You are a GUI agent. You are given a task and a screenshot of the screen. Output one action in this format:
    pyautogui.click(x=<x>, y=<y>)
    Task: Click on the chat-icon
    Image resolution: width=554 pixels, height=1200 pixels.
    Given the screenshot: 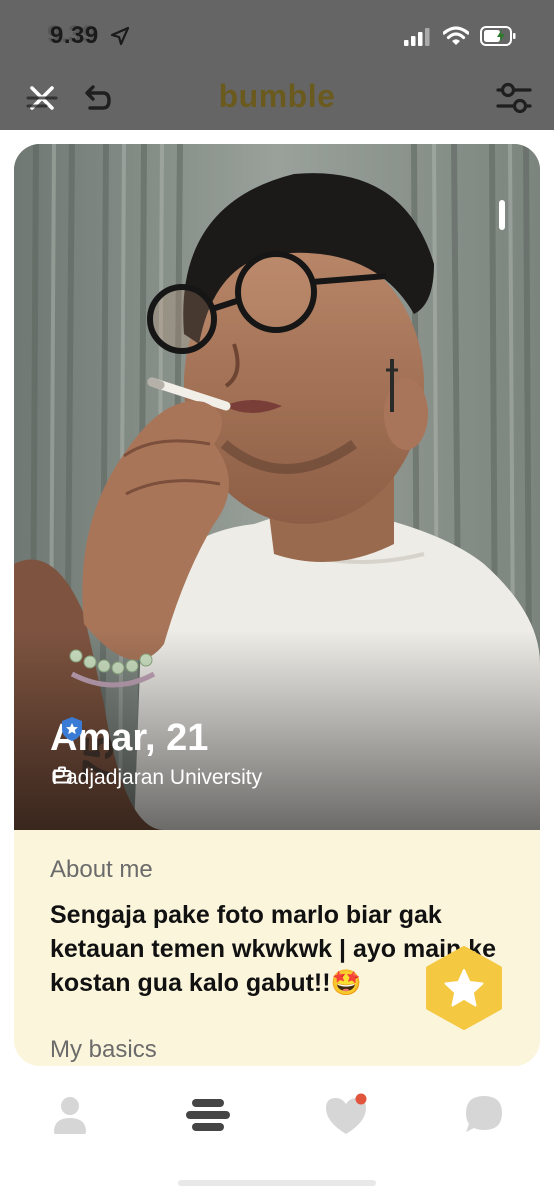 What is the action you would take?
    pyautogui.click(x=484, y=1115)
    